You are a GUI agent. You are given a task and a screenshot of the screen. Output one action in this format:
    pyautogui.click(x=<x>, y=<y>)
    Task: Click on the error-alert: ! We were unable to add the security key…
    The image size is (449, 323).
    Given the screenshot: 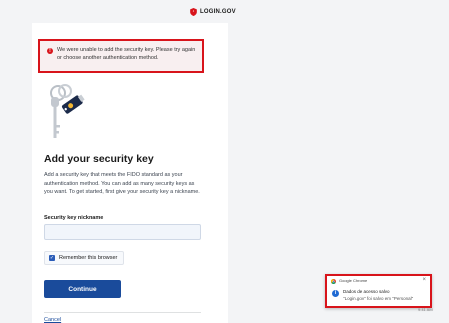 What is the action you would take?
    pyautogui.click(x=121, y=56)
    